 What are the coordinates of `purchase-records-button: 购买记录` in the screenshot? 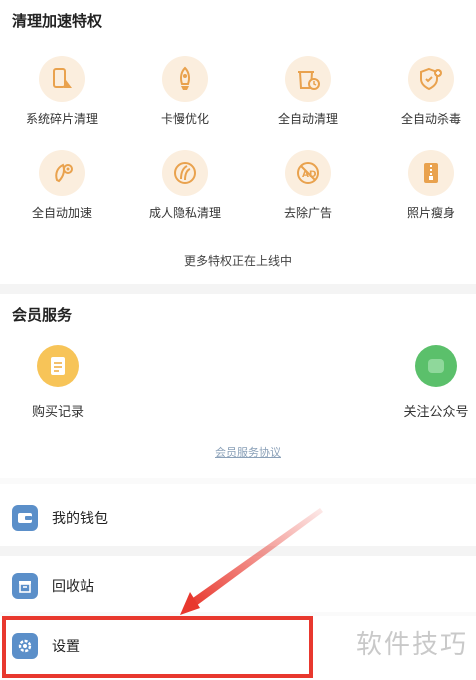 It's located at (58, 382).